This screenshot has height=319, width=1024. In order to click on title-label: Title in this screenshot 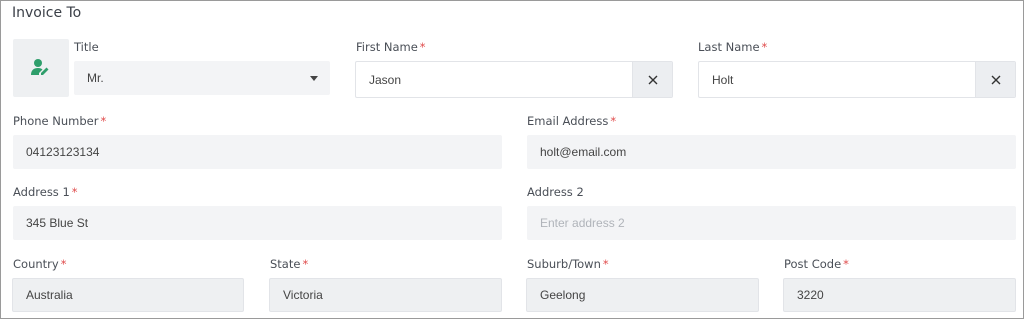, I will do `click(86, 47)`.